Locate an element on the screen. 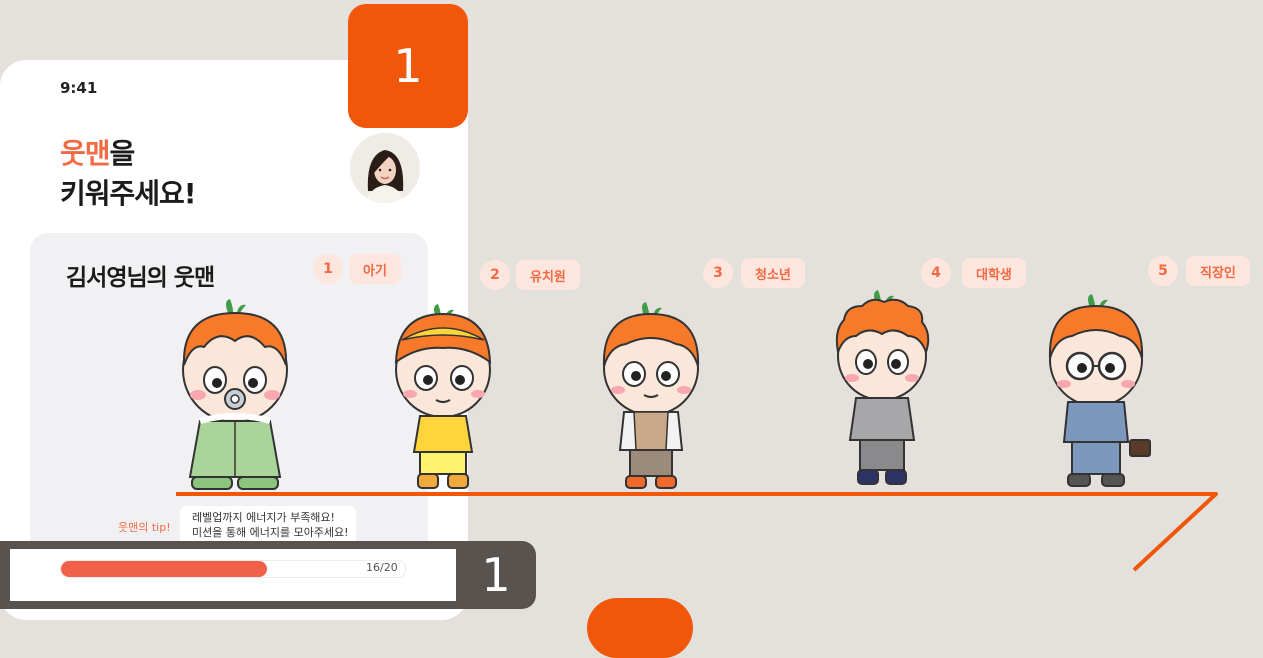 This screenshot has height=658, width=1263. university-character-icon is located at coordinates (882, 387).